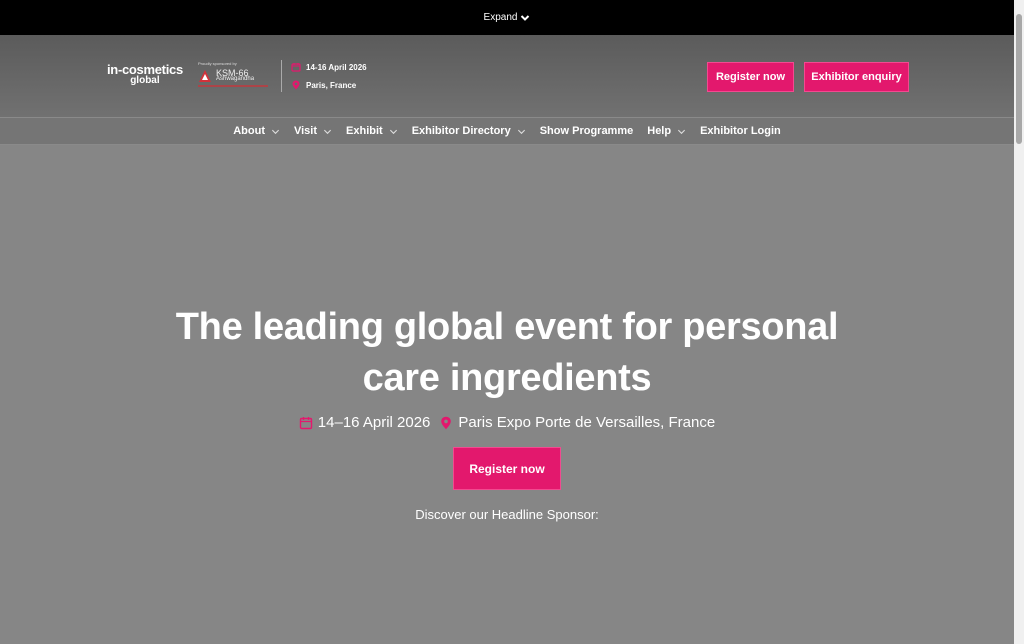 The image size is (1024, 644). What do you see at coordinates (305, 131) in the screenshot?
I see `nav-label: Visit` at bounding box center [305, 131].